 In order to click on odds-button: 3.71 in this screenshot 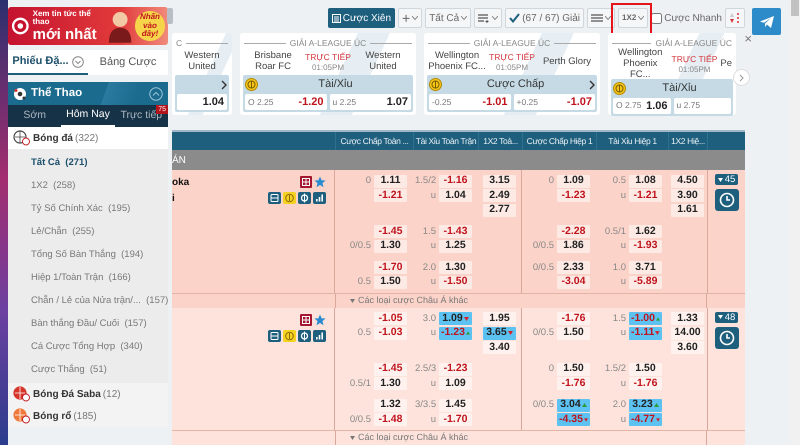, I will do `click(645, 267)`.